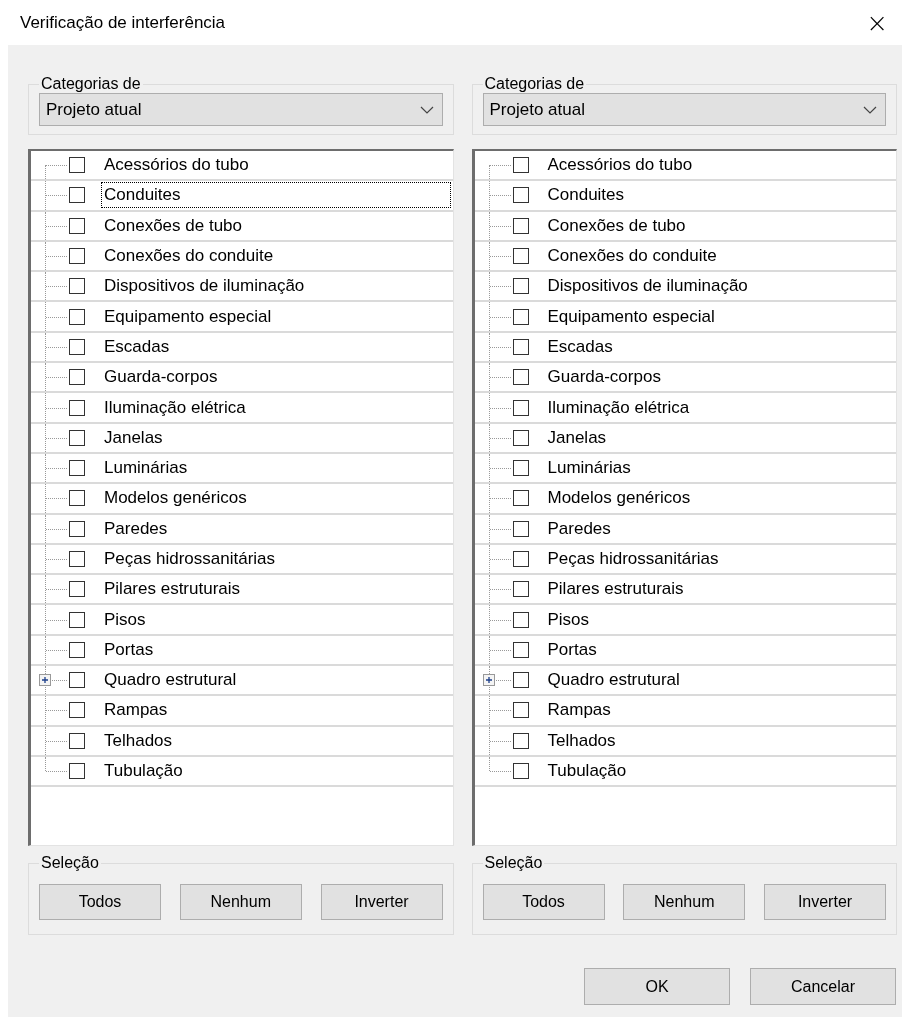 Image resolution: width=902 pixels, height=1017 pixels. Describe the element at coordinates (877, 22) in the screenshot. I see `close-button: ×` at that location.